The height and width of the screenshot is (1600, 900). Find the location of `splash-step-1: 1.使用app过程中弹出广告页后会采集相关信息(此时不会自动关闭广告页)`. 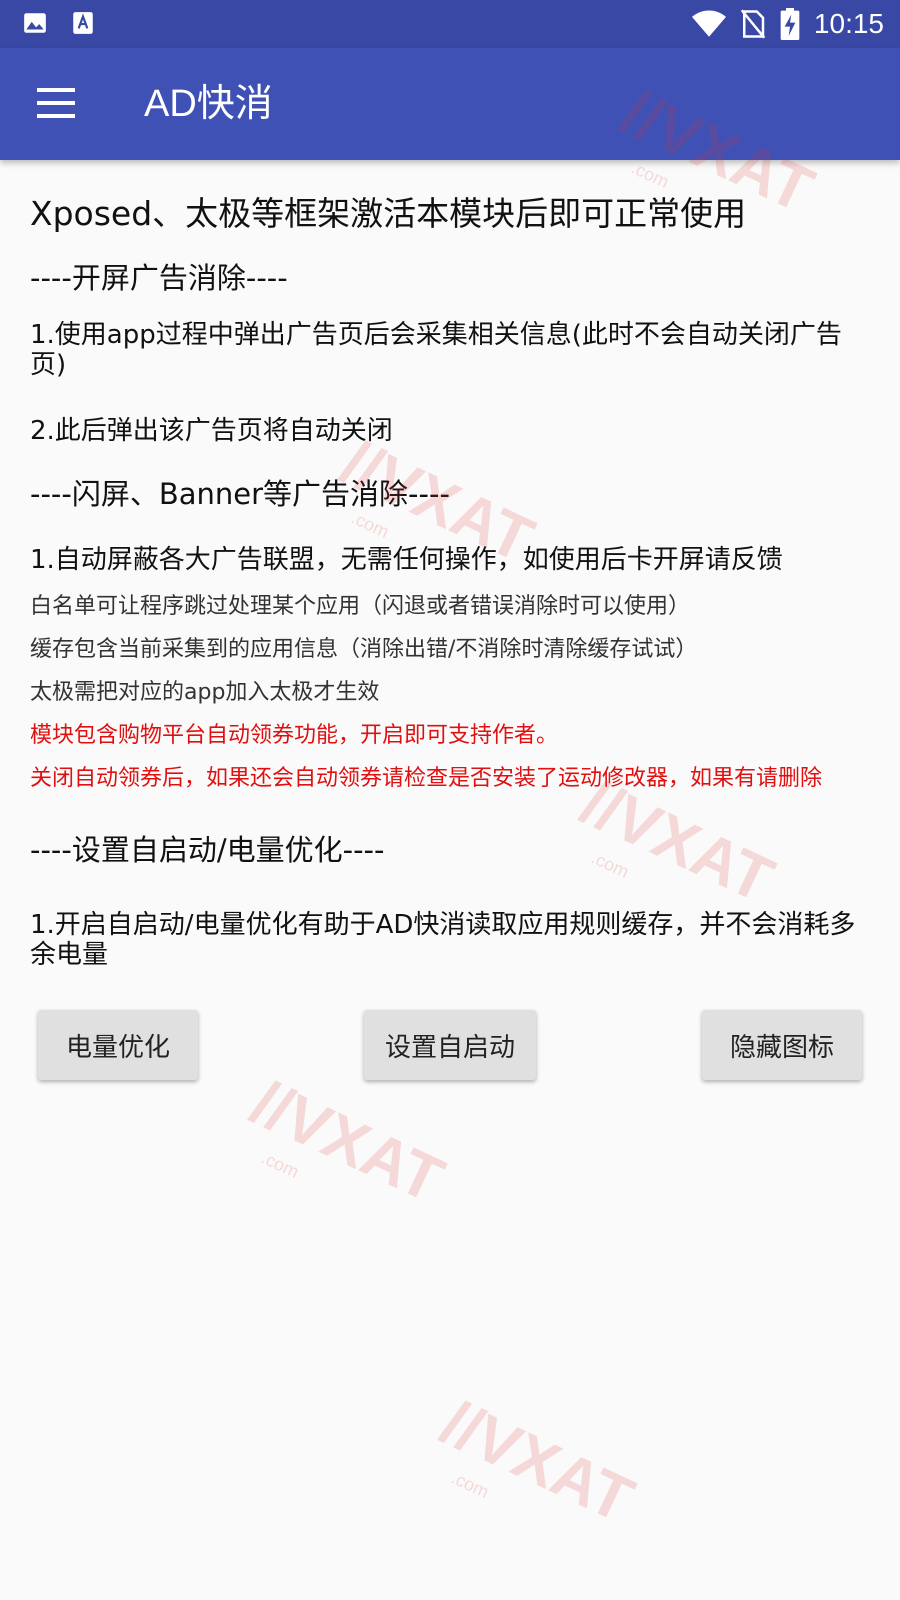

splash-step-1: 1.使用app过程中弹出广告页后会采集相关信息(此时不会自动关闭广告页) is located at coordinates (436, 350).